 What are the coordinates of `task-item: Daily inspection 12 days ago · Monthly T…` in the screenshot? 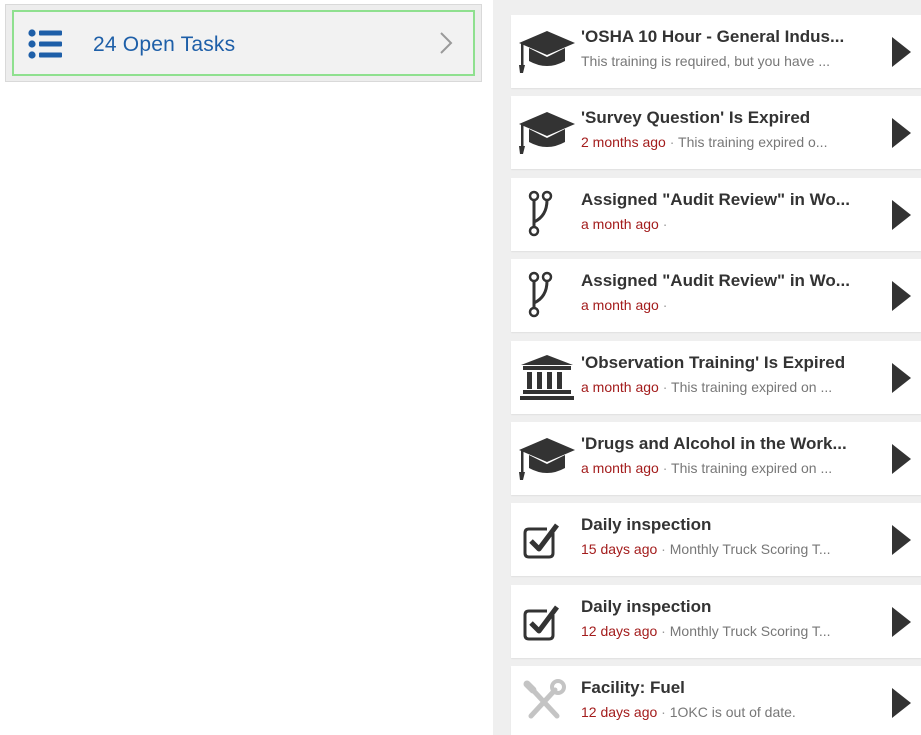 It's located at (716, 621).